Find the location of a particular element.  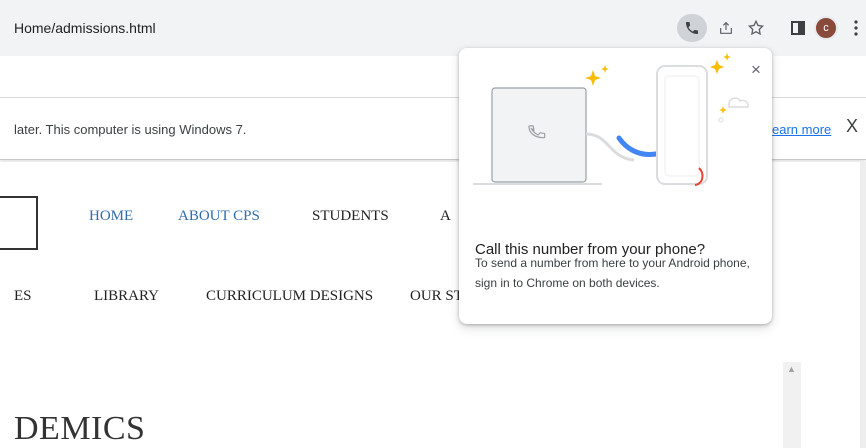

phone-icon is located at coordinates (692, 28).